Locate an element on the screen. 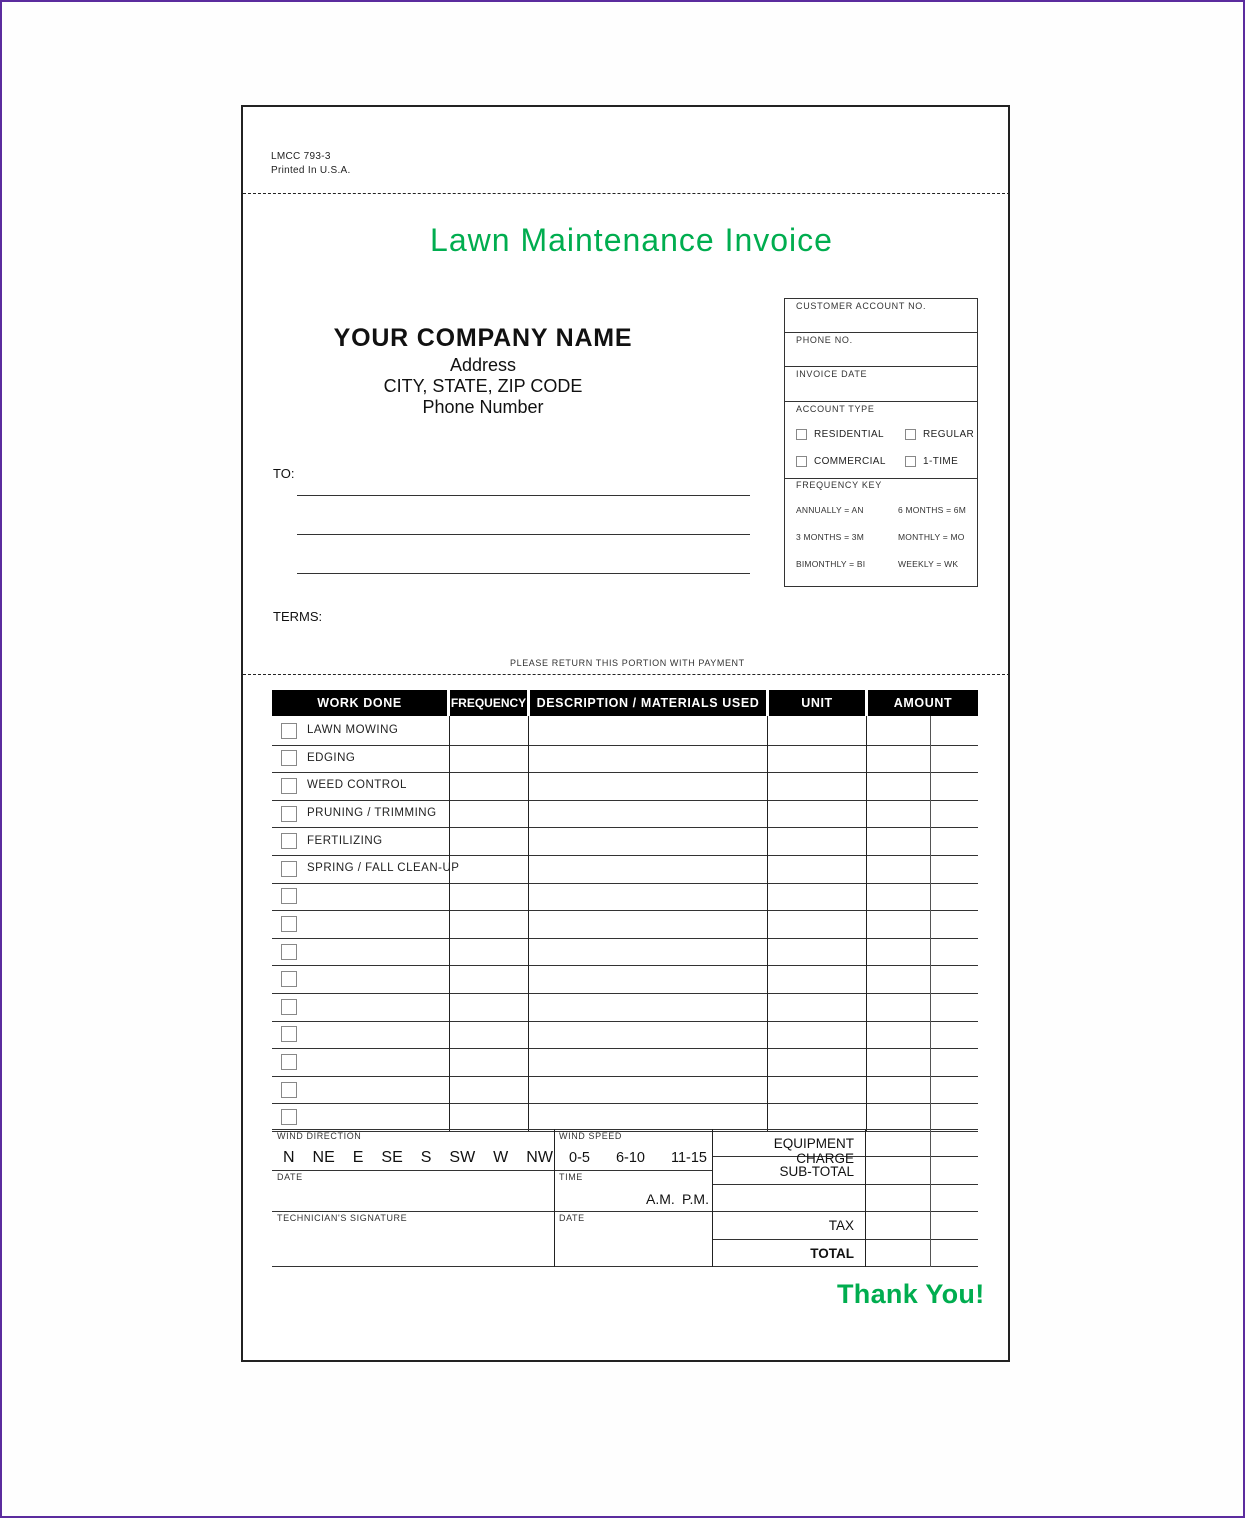 The image size is (1245, 1518). wind-sw: SW is located at coordinates (462, 1158).